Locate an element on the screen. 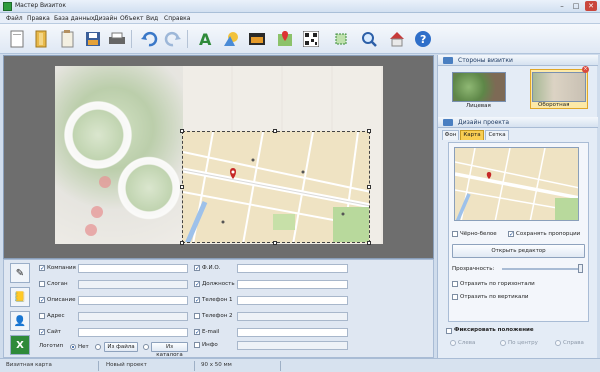  flip-h-checkbox is located at coordinates (455, 284).